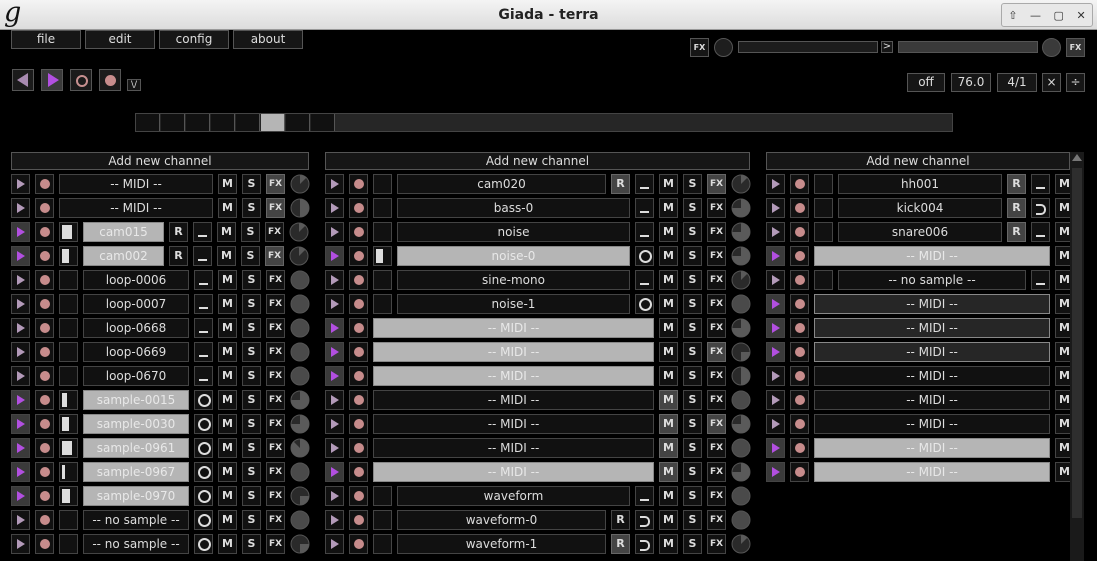 This screenshot has height=561, width=1097. Describe the element at coordinates (136, 376) in the screenshot. I see `channel-name-button: loop-0670` at that location.